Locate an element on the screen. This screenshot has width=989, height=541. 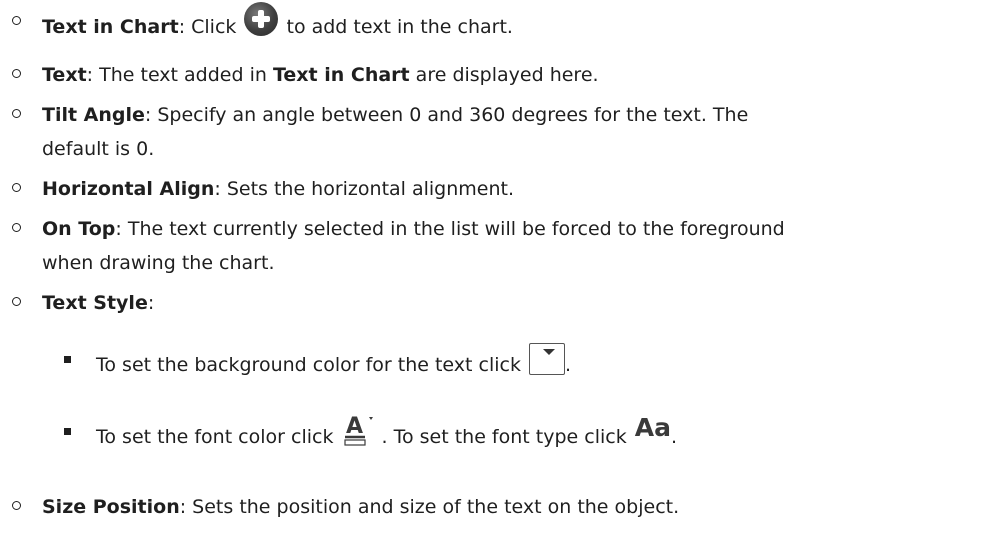
desc-text-after: are displayed here. is located at coordinates (504, 75).